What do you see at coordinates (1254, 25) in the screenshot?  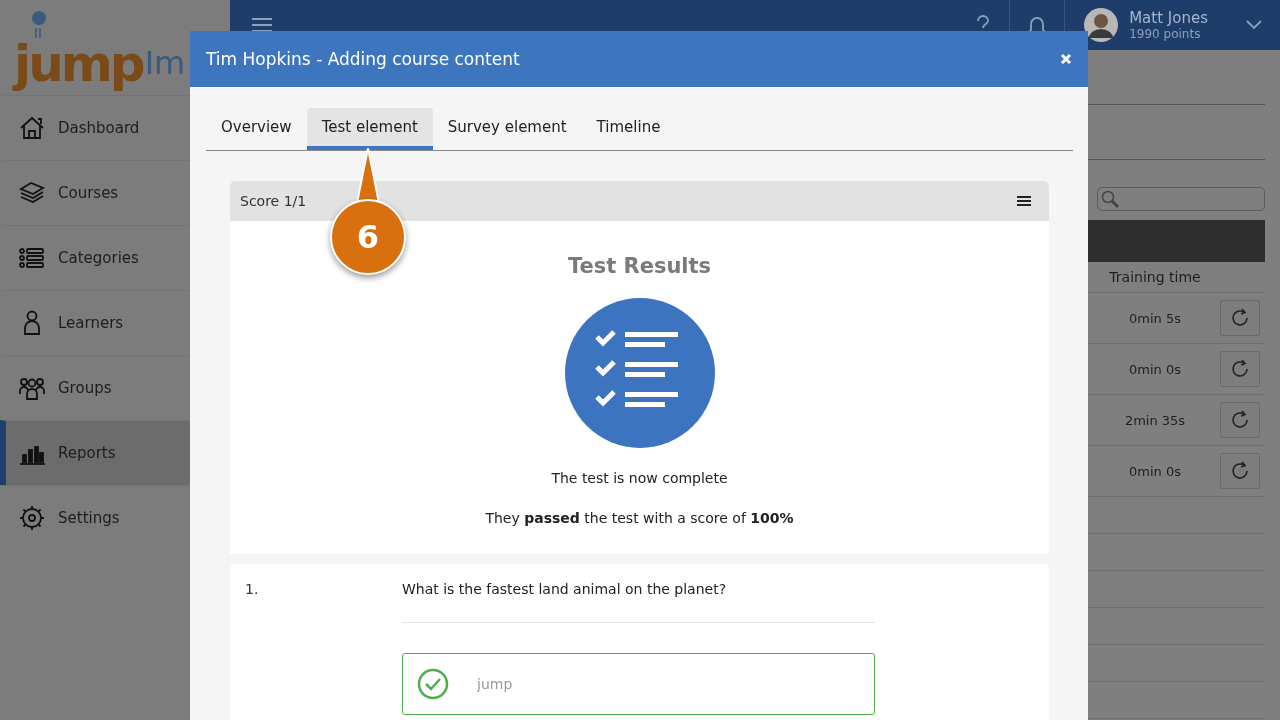 I see `chevron-down-icon` at bounding box center [1254, 25].